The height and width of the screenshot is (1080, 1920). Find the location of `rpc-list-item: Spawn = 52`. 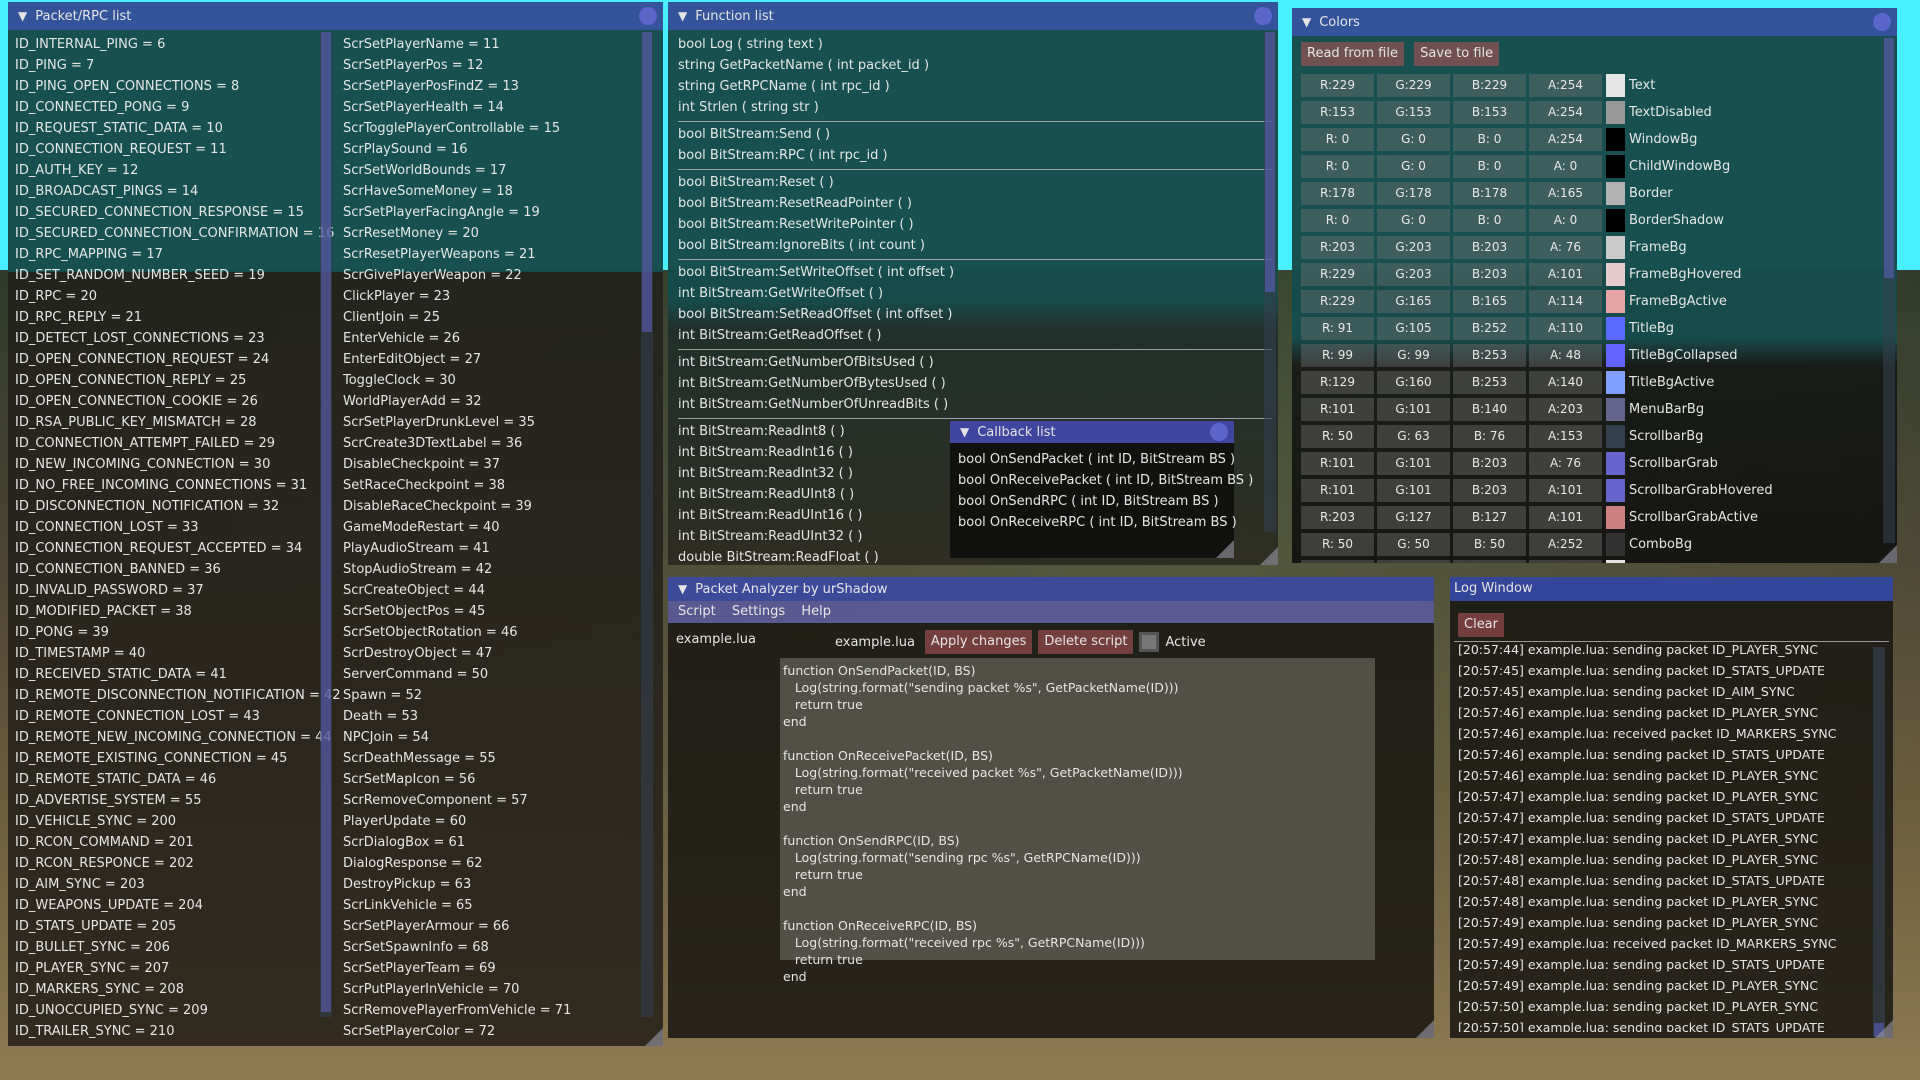

rpc-list-item: Spawn = 52 is located at coordinates (493, 695).